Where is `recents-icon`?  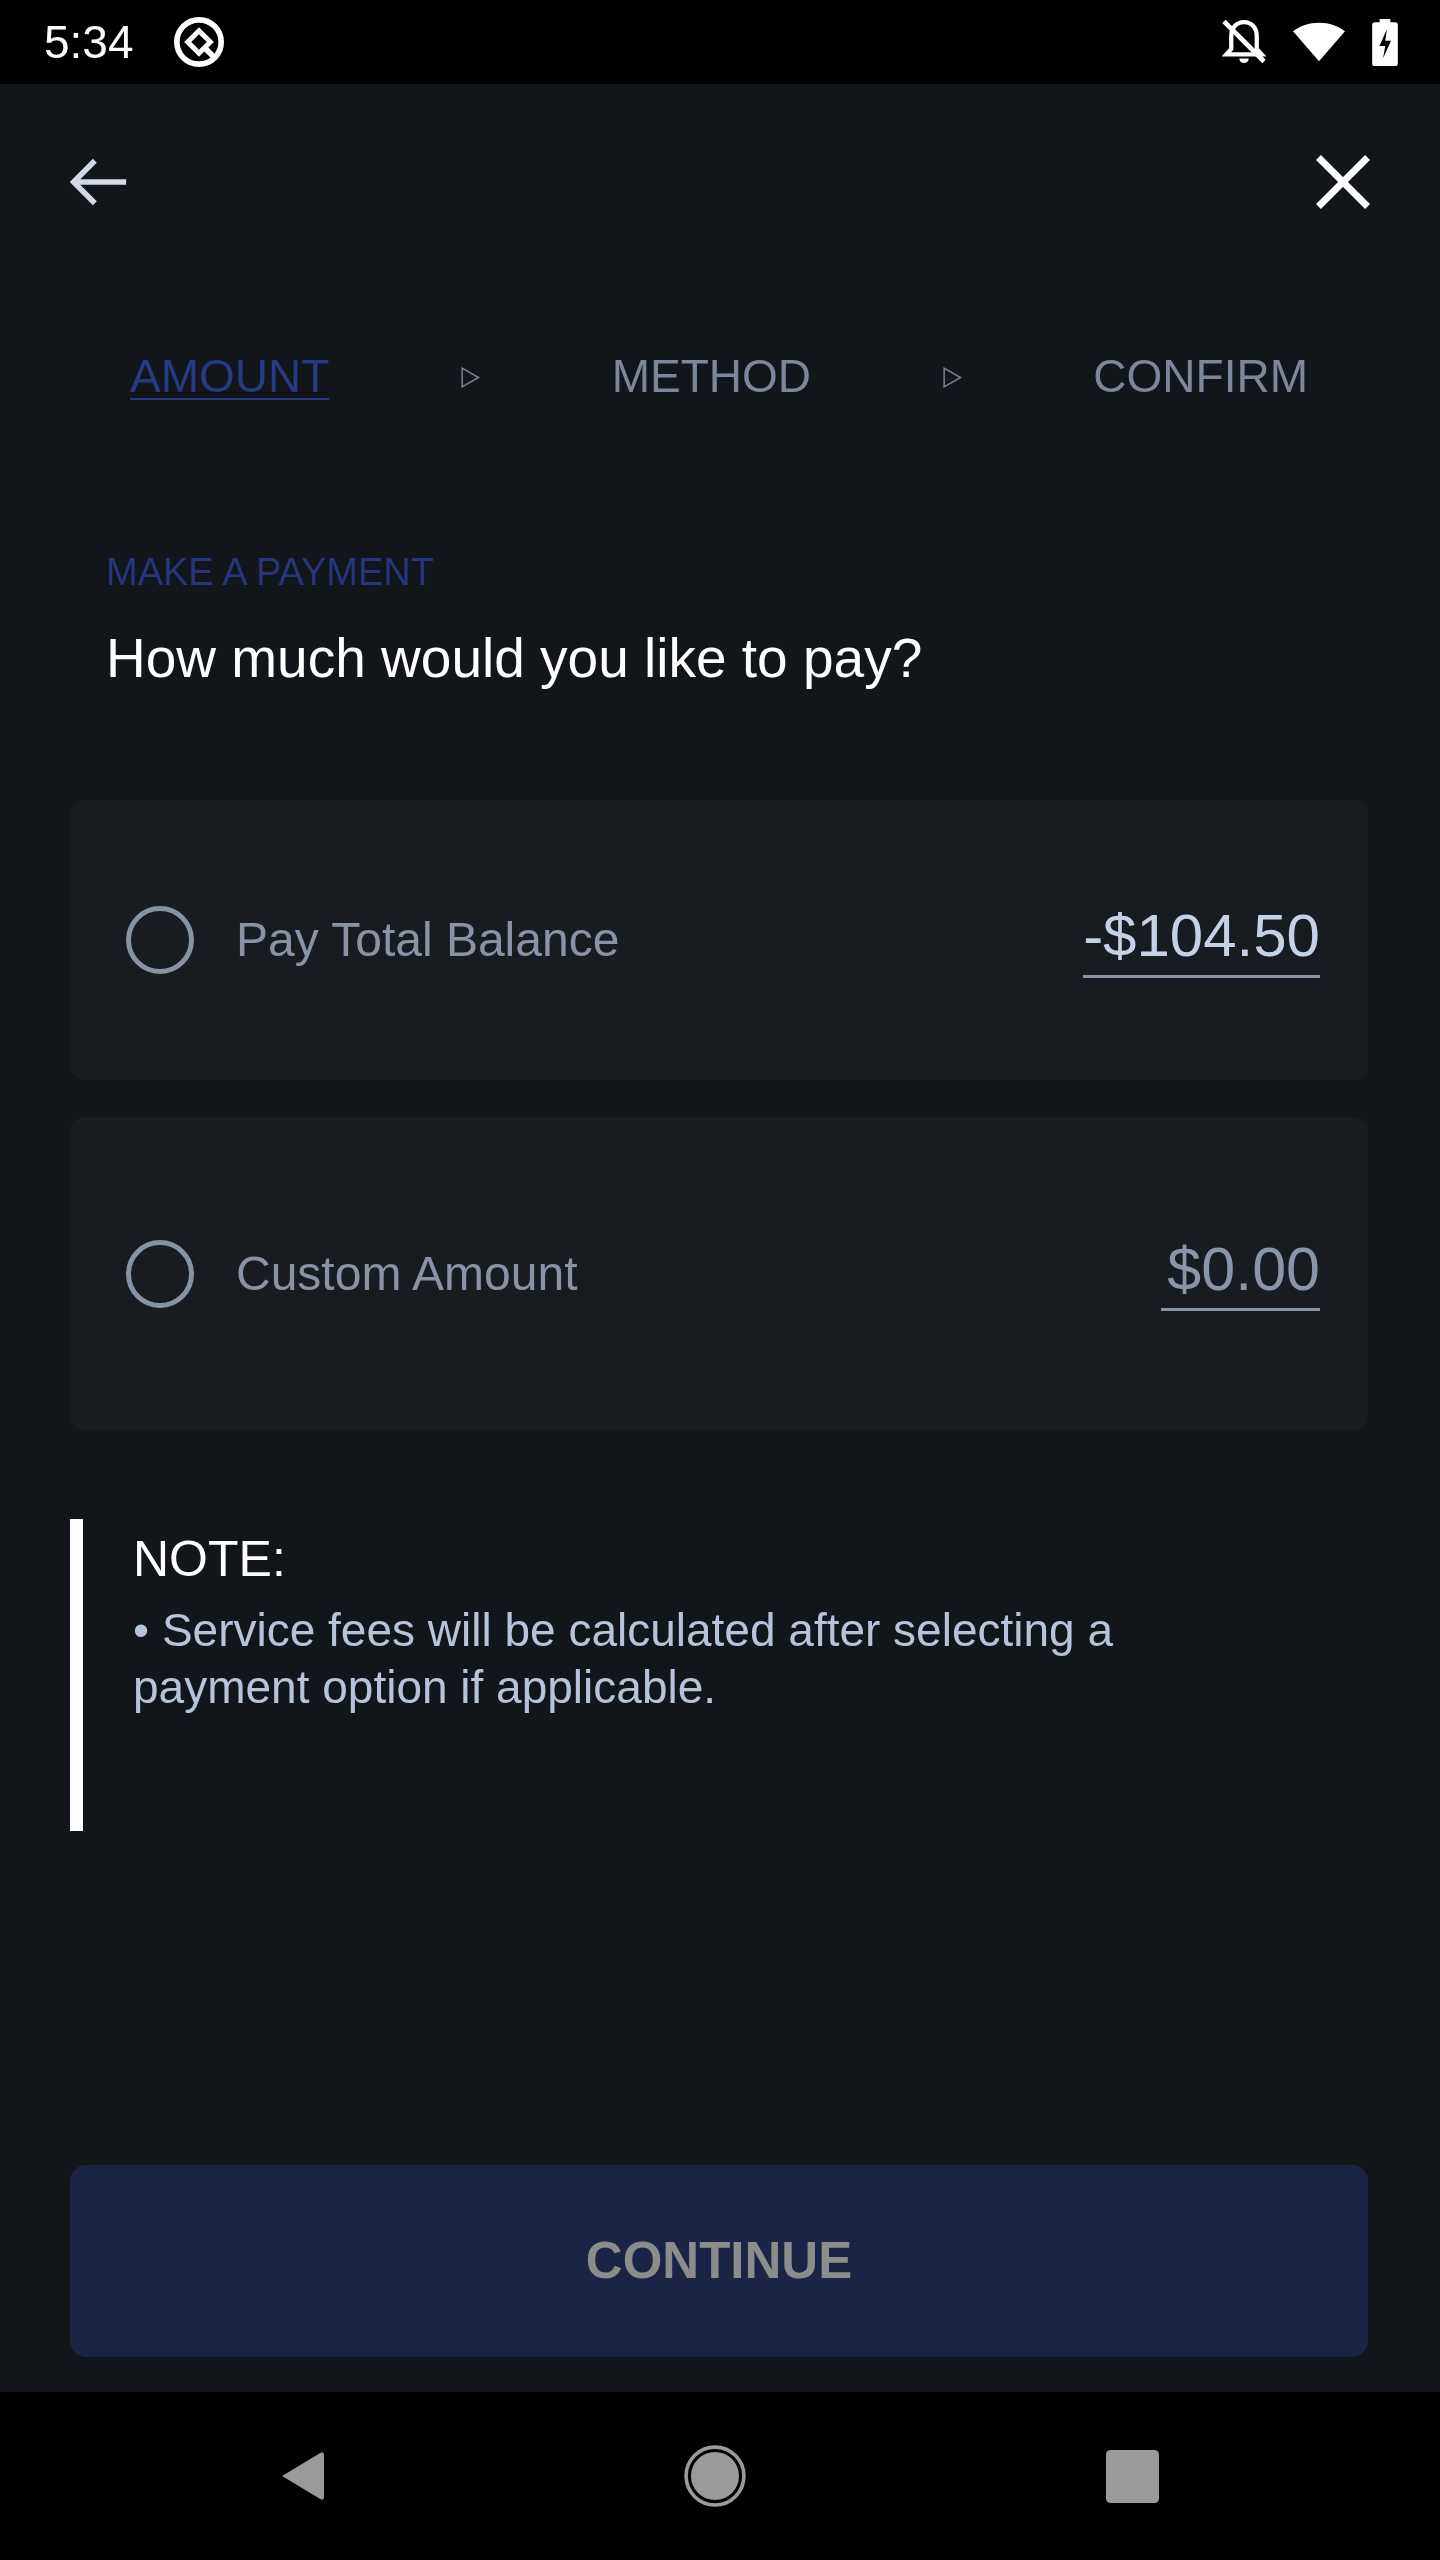
recents-icon is located at coordinates (1132, 2476).